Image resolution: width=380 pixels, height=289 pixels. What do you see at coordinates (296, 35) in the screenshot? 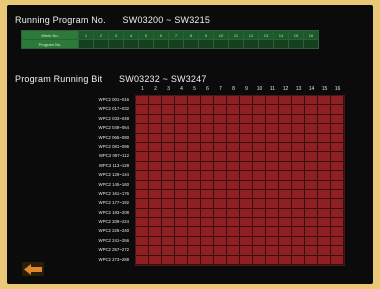
I see `week-cell-15: 15` at bounding box center [296, 35].